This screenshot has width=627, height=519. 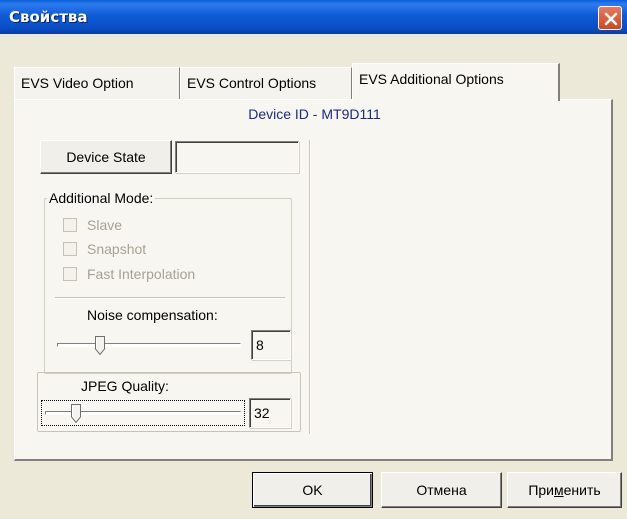 I want to click on window-title: Свойства, so click(x=48, y=17).